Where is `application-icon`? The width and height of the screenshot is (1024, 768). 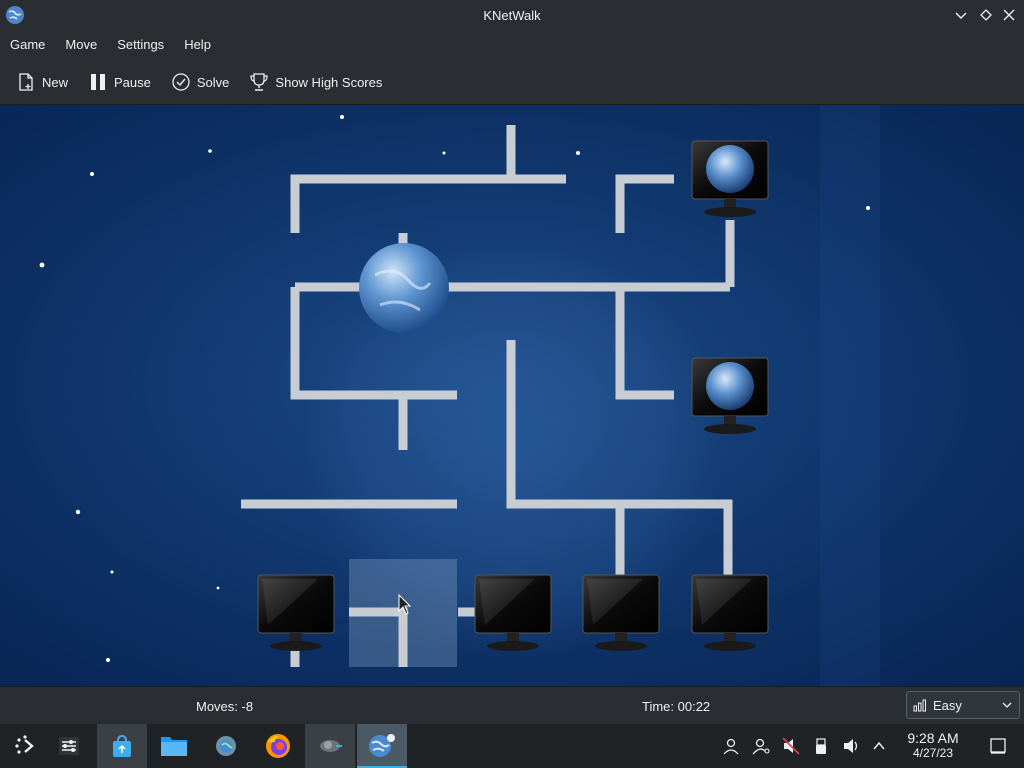
application-icon is located at coordinates (331, 746).